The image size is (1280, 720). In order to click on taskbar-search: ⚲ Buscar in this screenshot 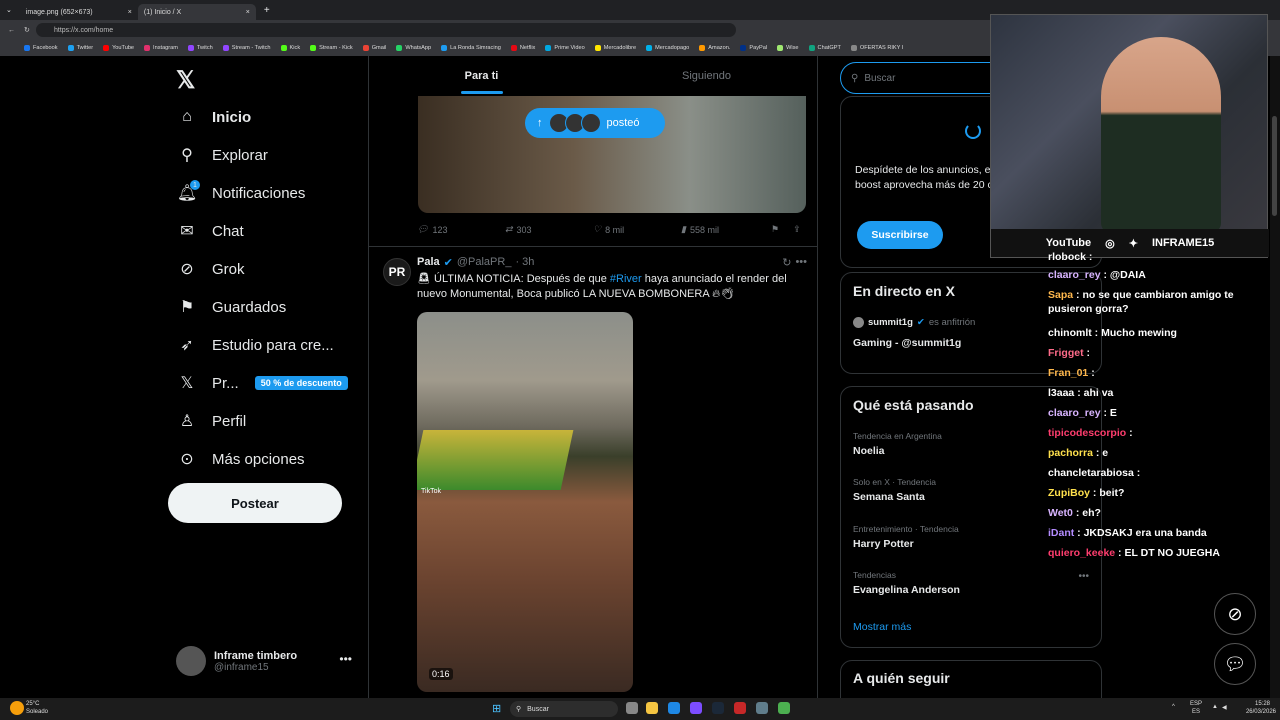, I will do `click(564, 709)`.